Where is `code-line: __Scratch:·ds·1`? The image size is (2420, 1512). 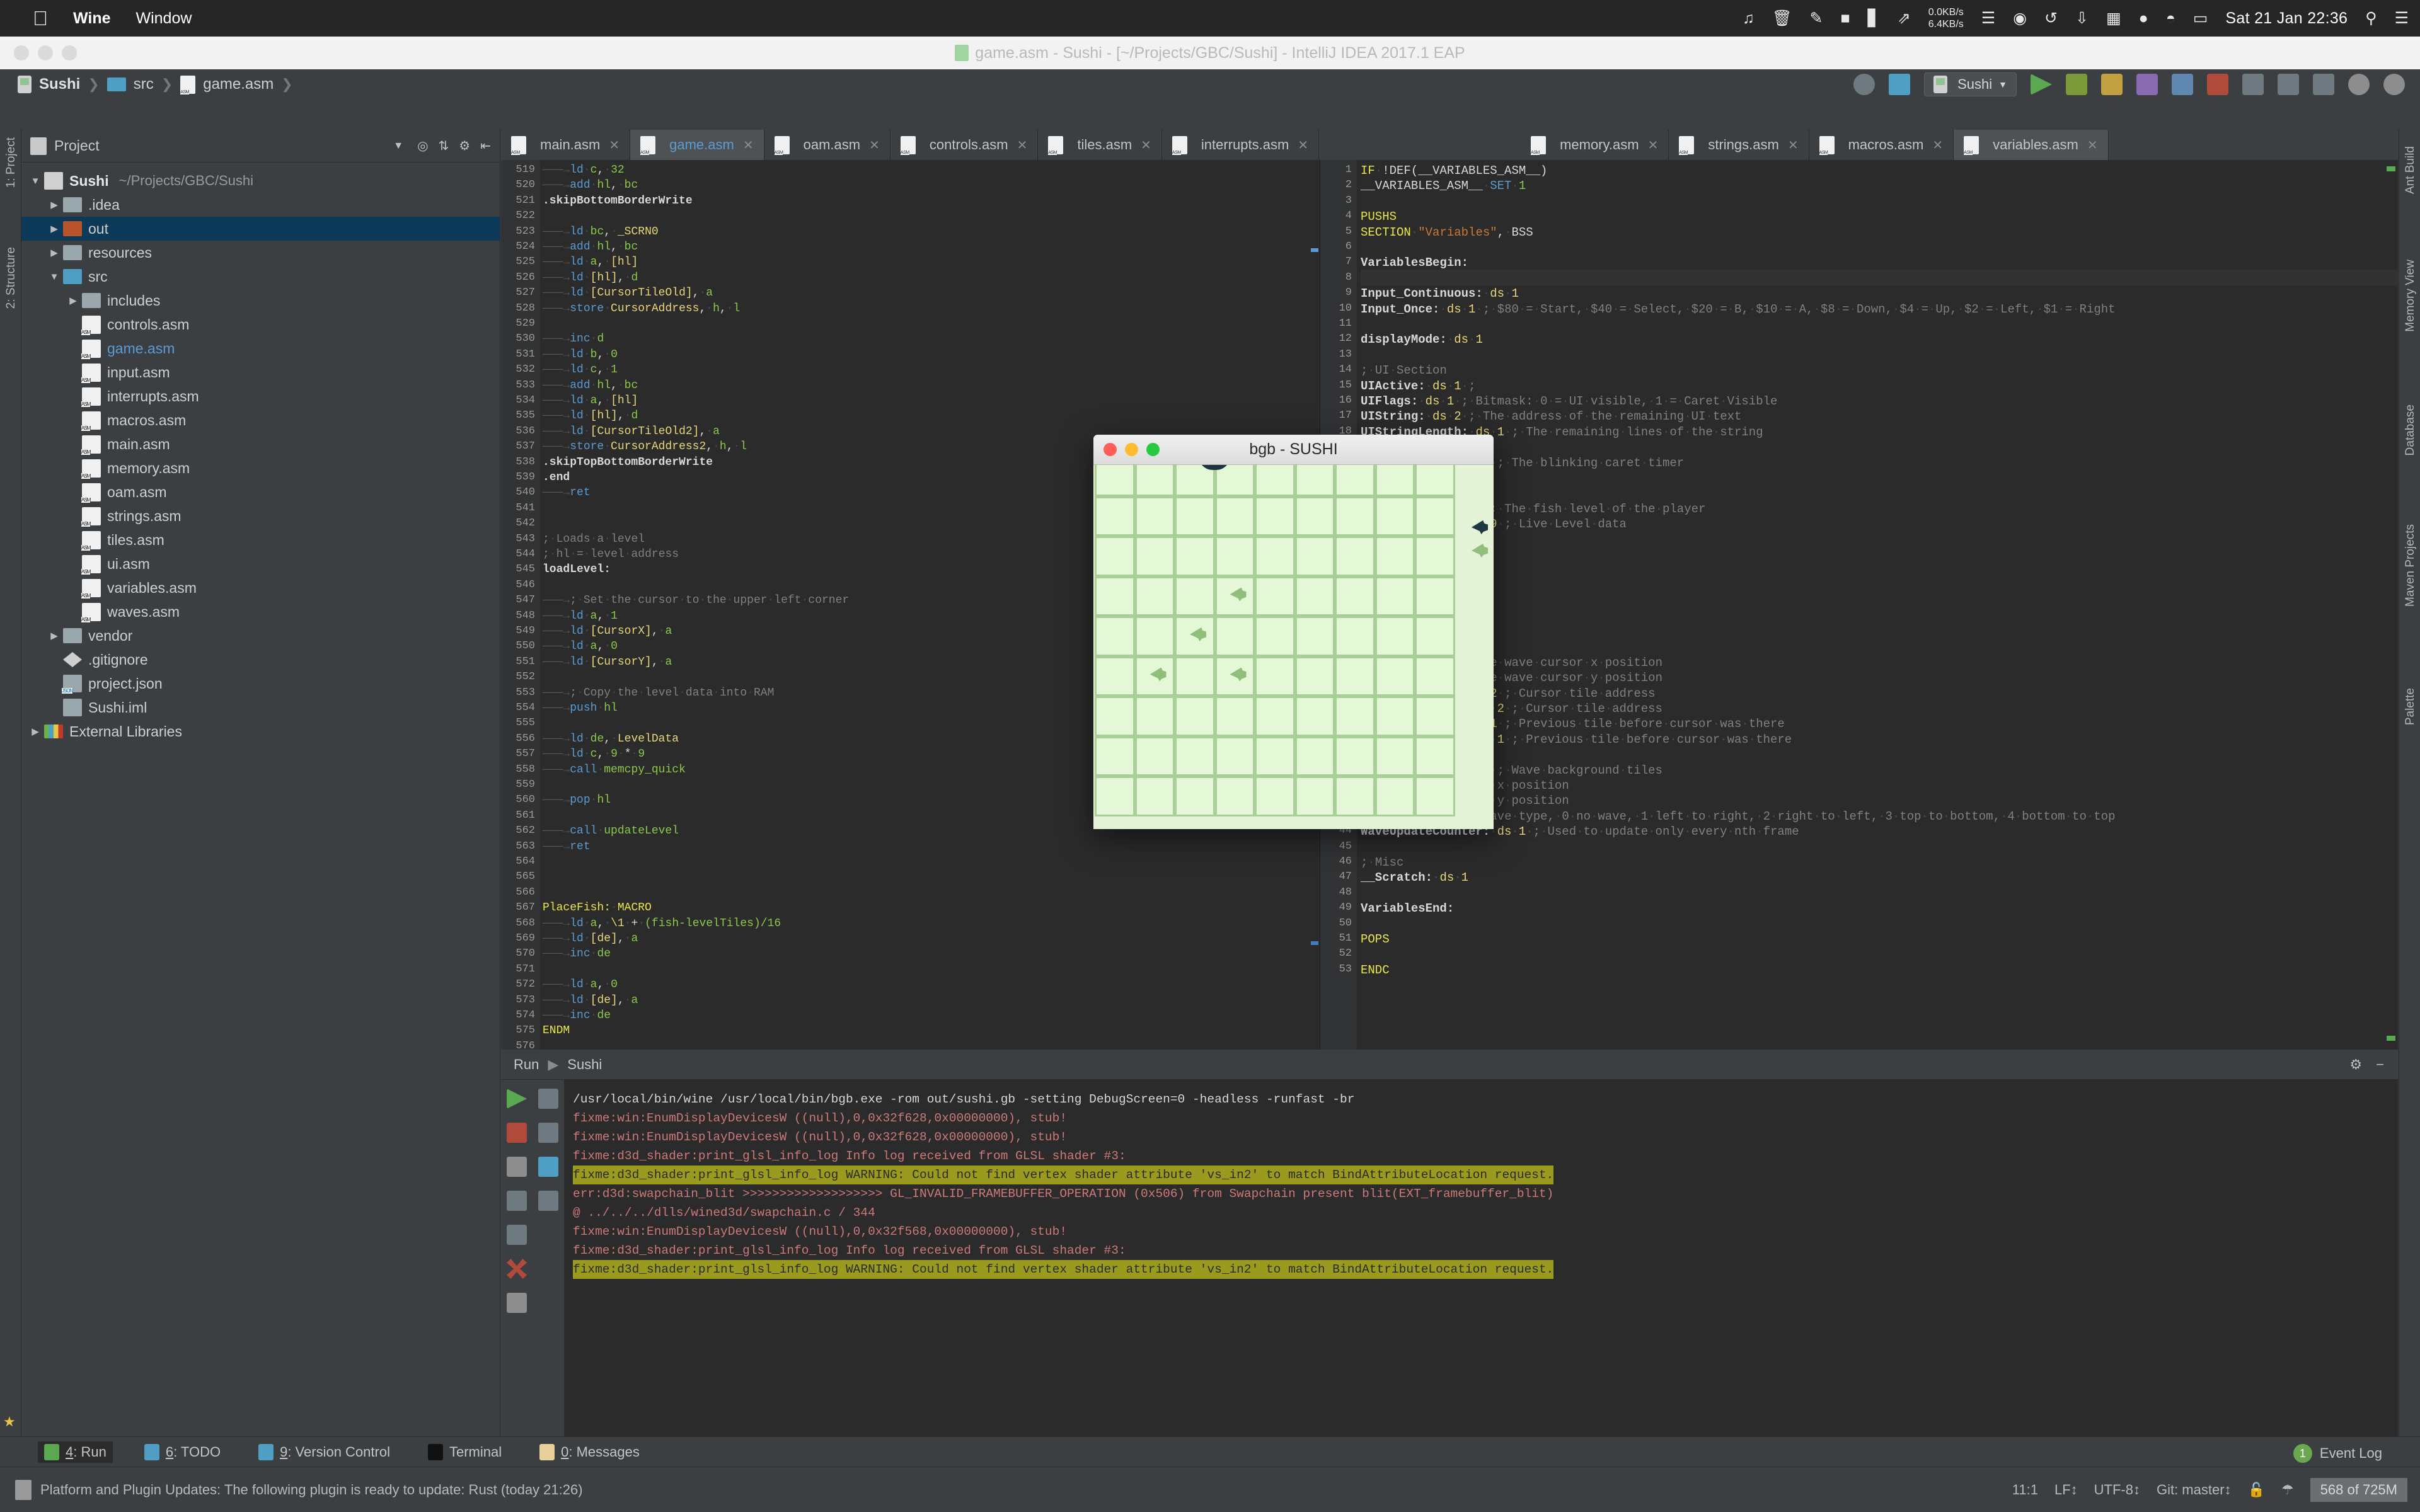 code-line: __Scratch:·ds·1 is located at coordinates (1414, 878).